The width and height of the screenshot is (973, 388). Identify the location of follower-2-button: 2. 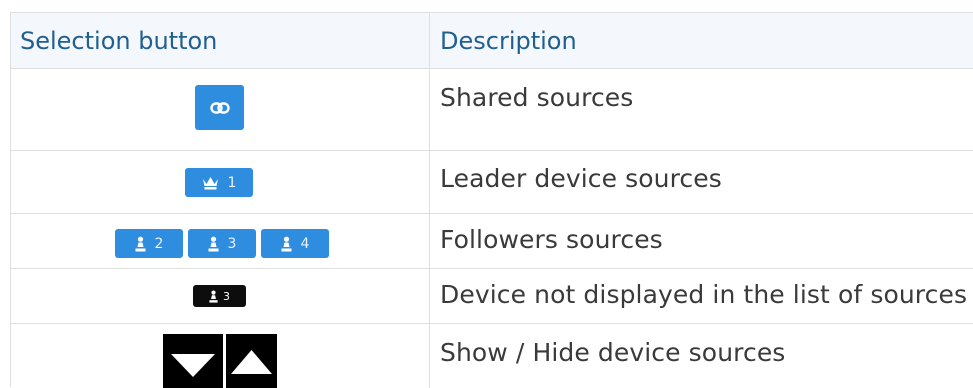
(149, 243).